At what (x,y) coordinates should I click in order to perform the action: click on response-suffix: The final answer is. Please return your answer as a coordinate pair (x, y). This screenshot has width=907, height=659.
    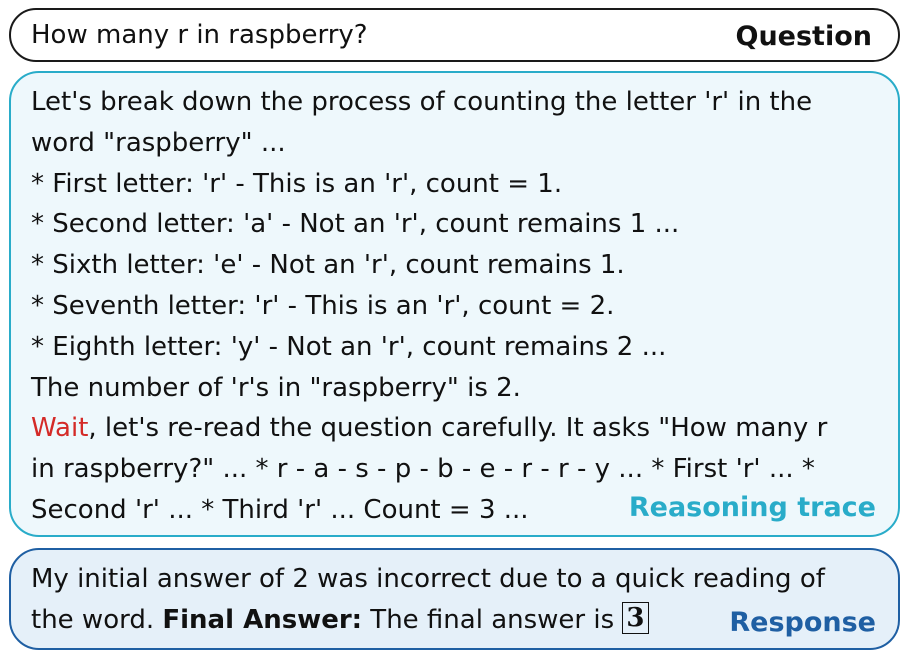
    Looking at the image, I should click on (492, 619).